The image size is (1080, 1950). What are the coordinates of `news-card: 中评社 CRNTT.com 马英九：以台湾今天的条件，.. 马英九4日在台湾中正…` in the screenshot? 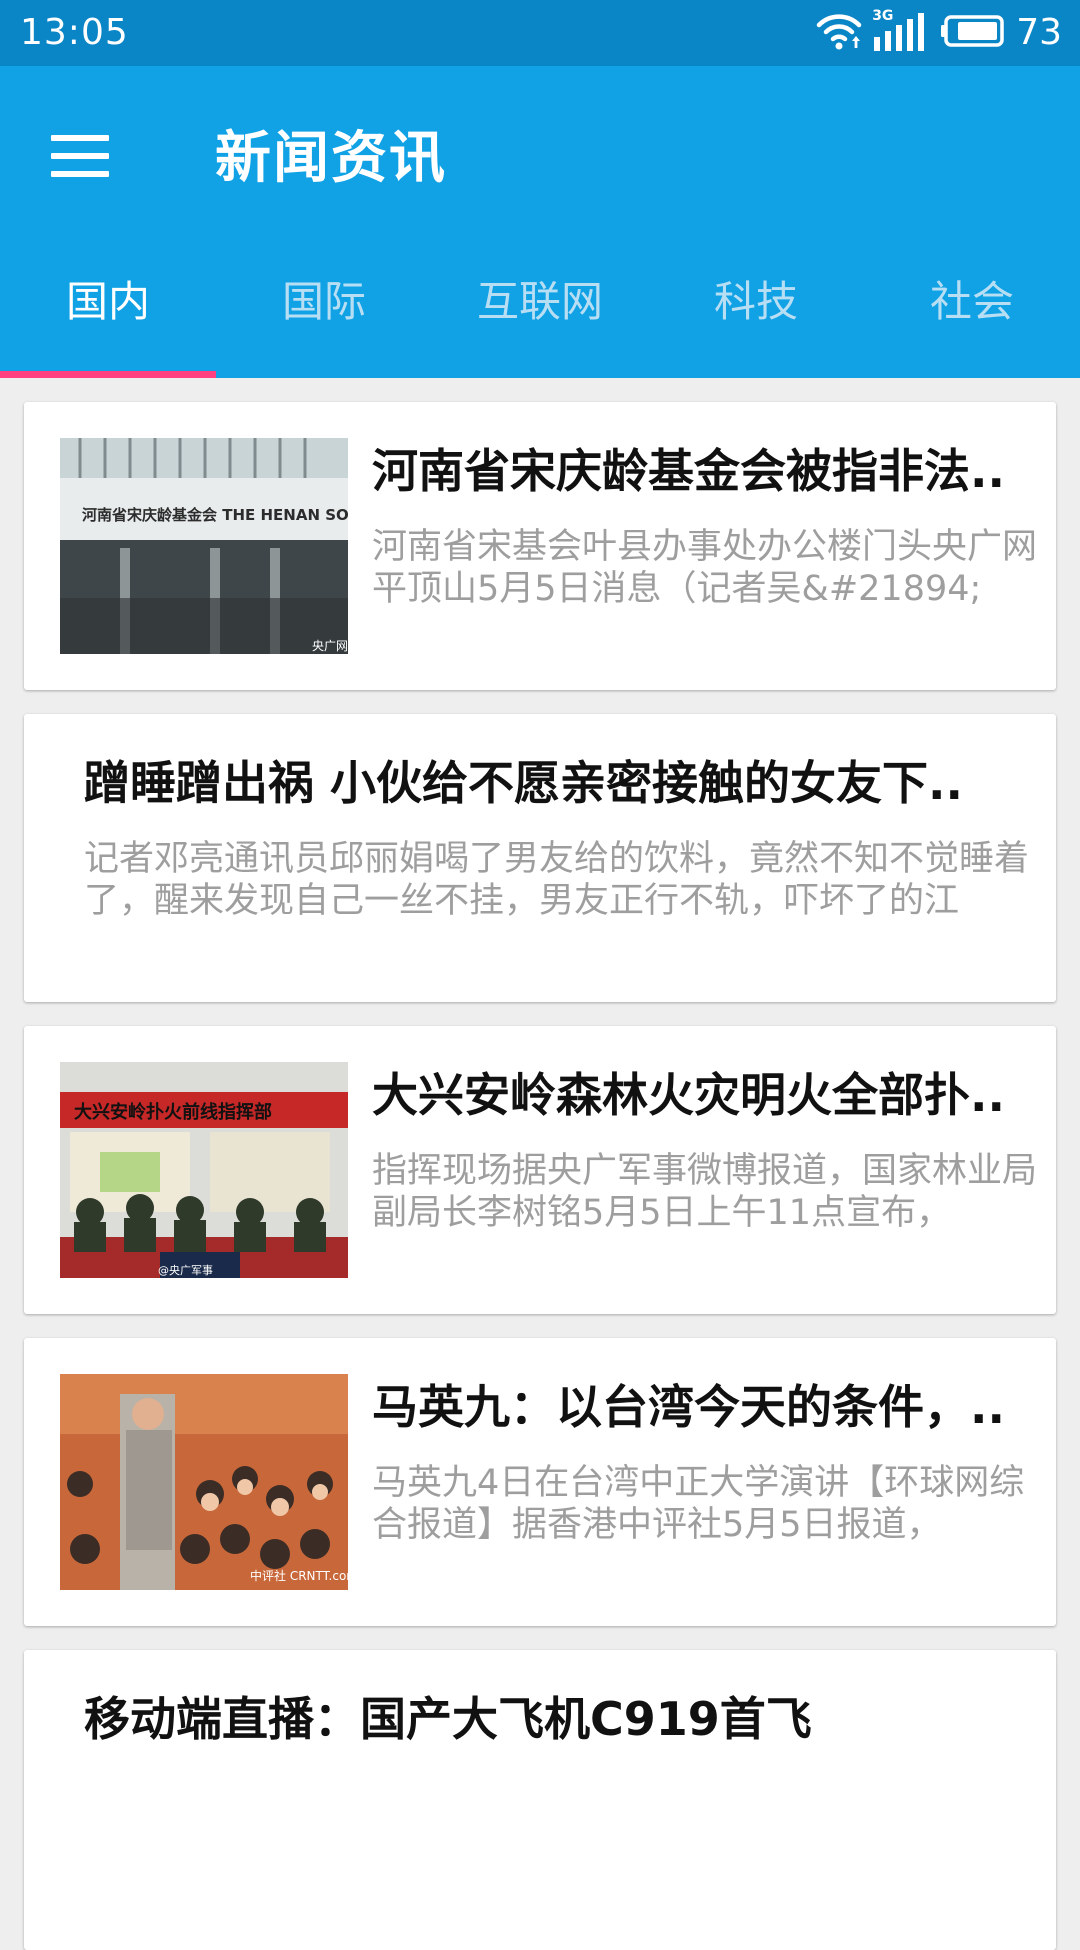 It's located at (540, 1482).